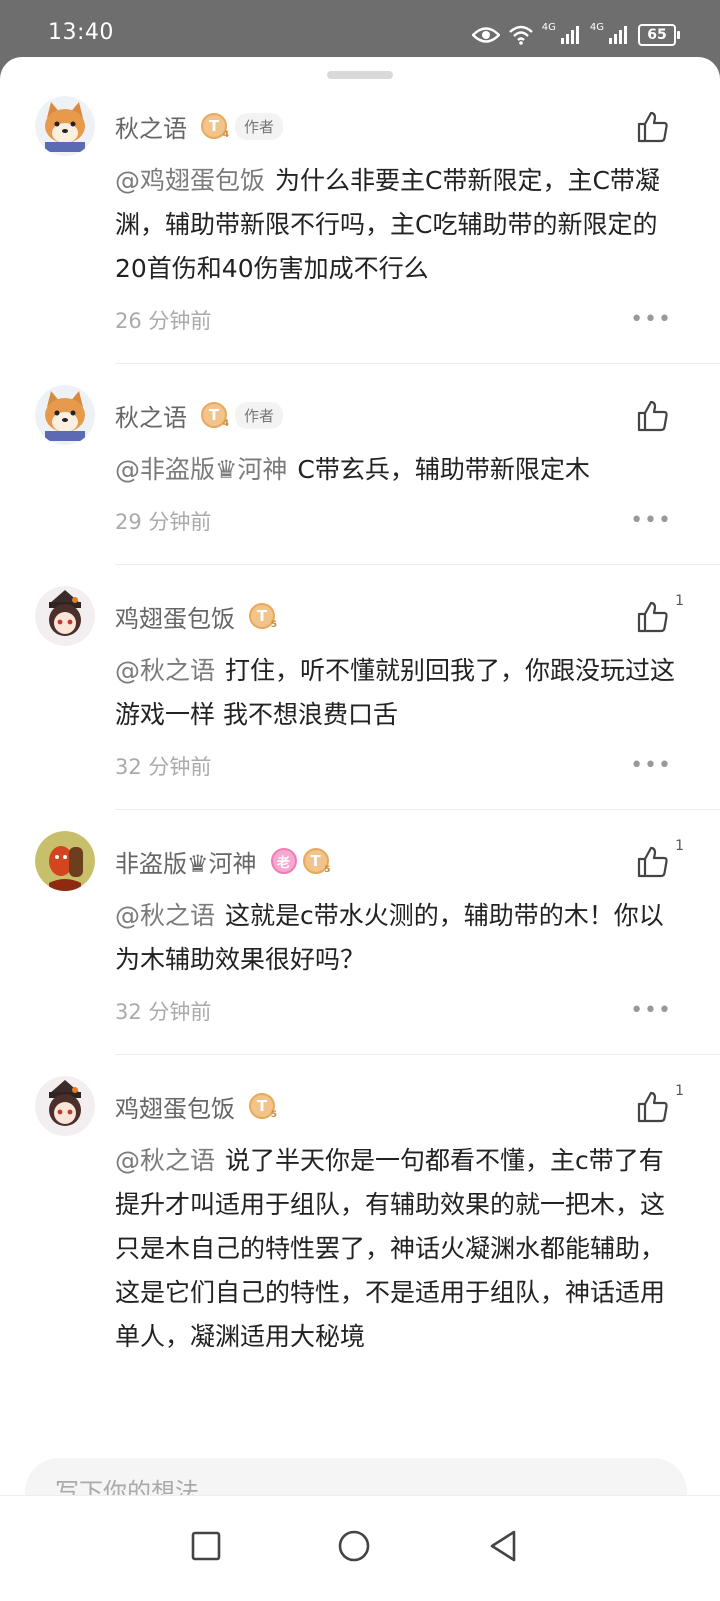  I want to click on status-bar: 13:40 4G 4G 65, so click(360, 31).